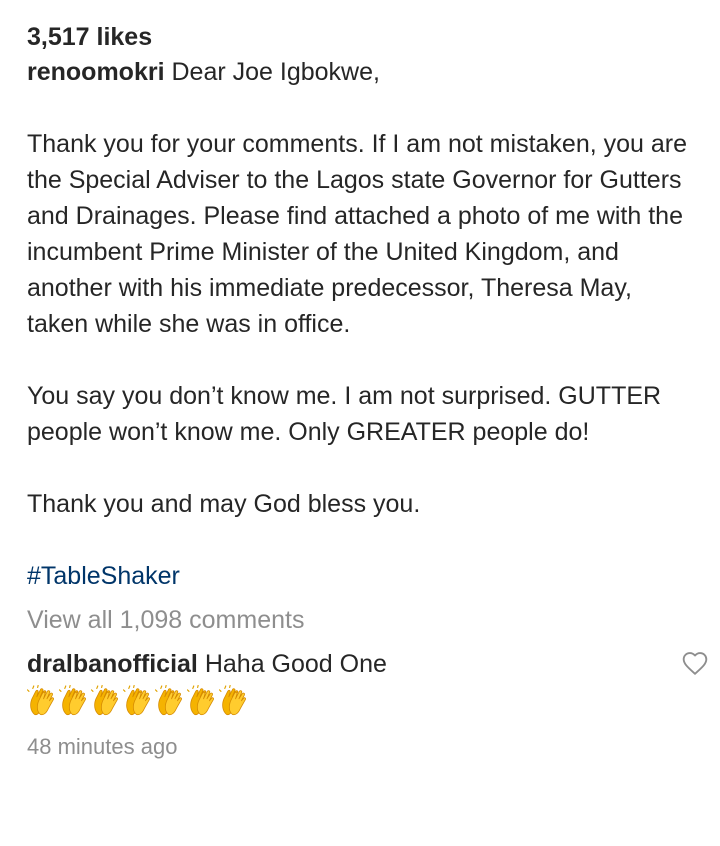 This screenshot has height=846, width=720. I want to click on heart-outline-icon, so click(695, 663).